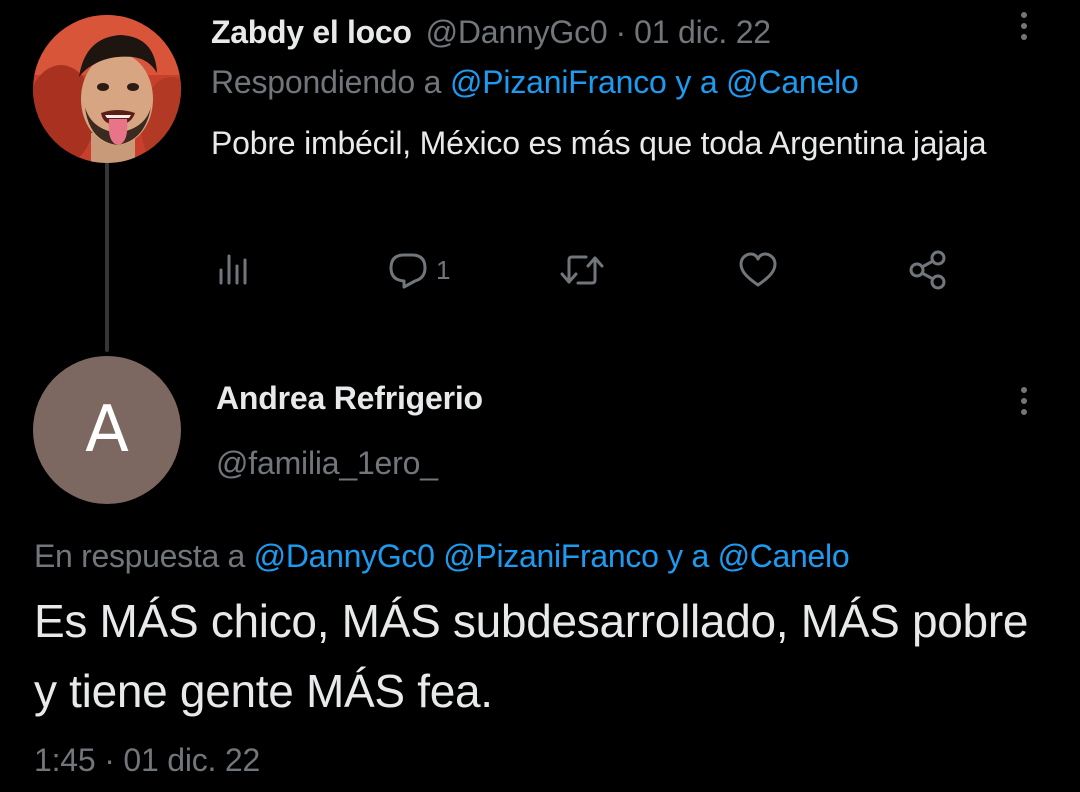 This screenshot has width=1080, height=792. What do you see at coordinates (311, 32) in the screenshot?
I see `display-name: Zabdy el loco` at bounding box center [311, 32].